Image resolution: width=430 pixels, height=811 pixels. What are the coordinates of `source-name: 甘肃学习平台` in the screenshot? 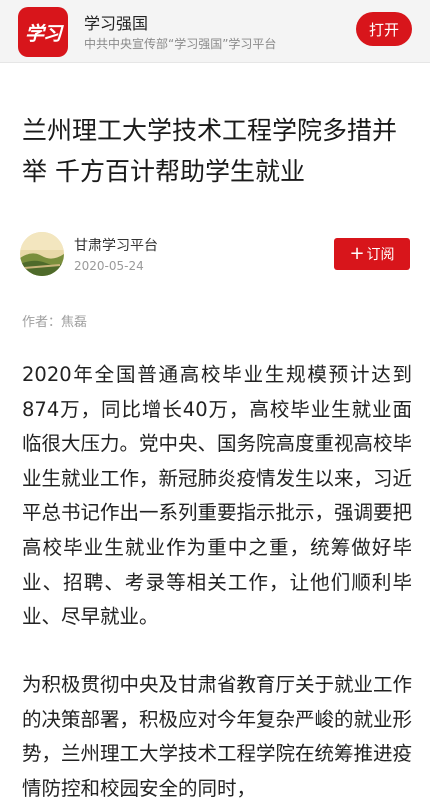 It's located at (116, 245).